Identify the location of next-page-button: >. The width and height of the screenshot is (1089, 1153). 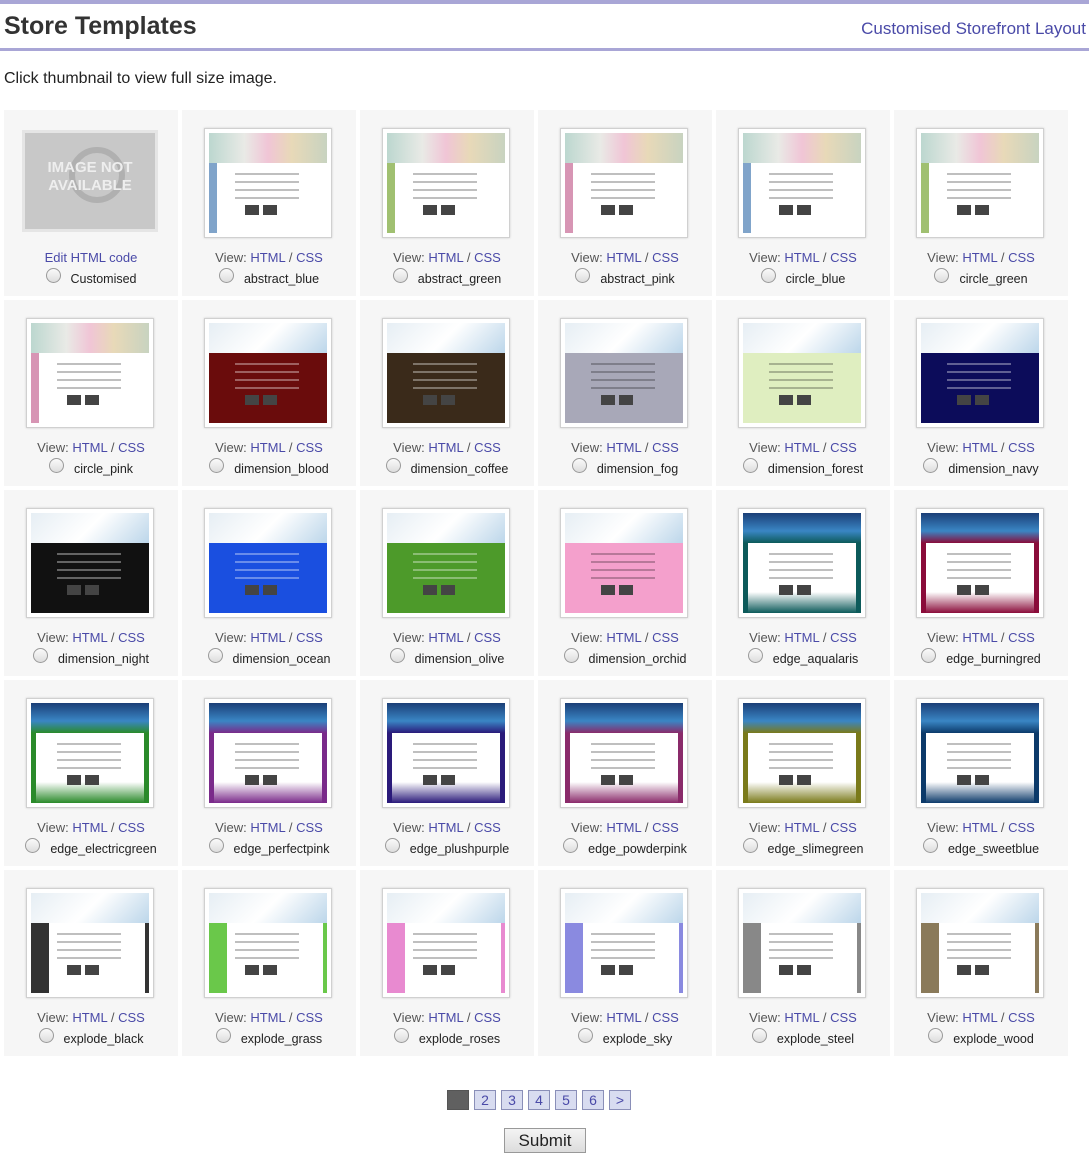
(620, 1100).